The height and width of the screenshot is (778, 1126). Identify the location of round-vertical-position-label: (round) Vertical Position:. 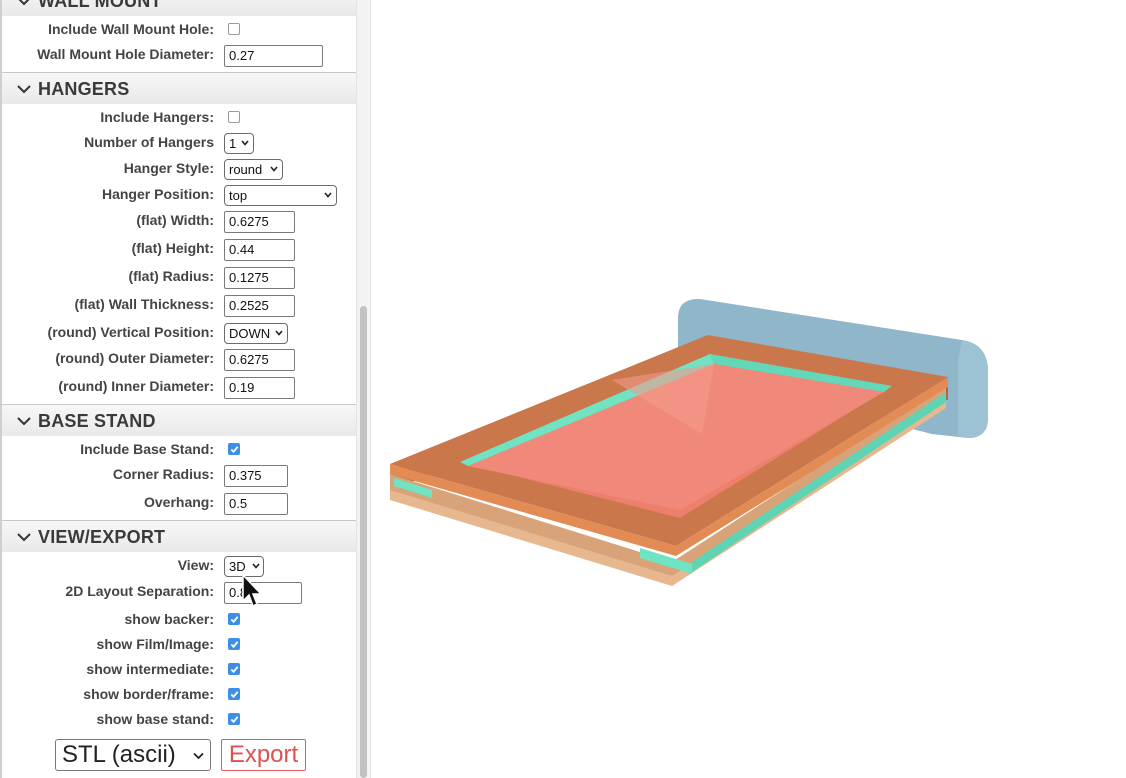
(130, 332).